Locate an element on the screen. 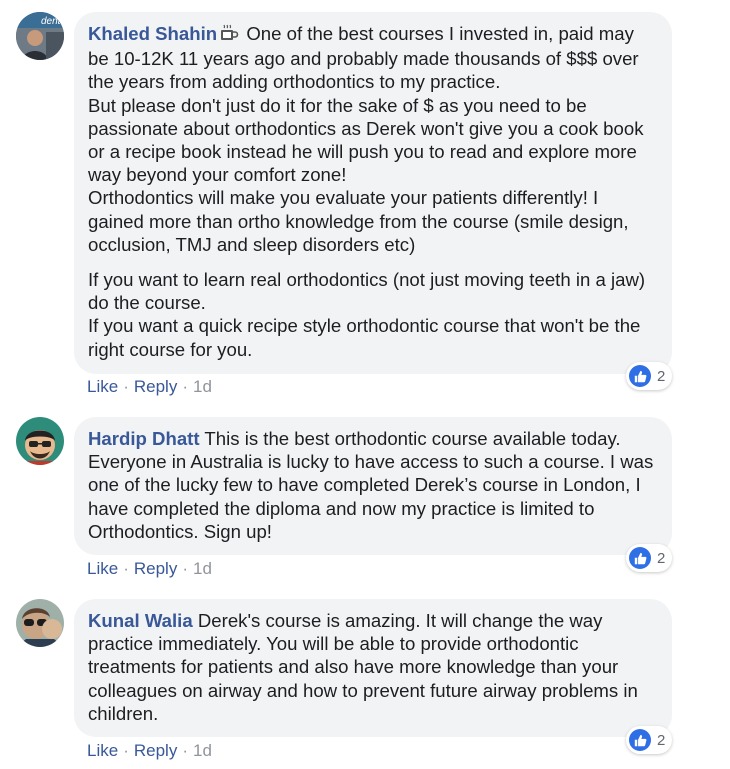  avatar-logo-text: denta is located at coordinates (52, 21).